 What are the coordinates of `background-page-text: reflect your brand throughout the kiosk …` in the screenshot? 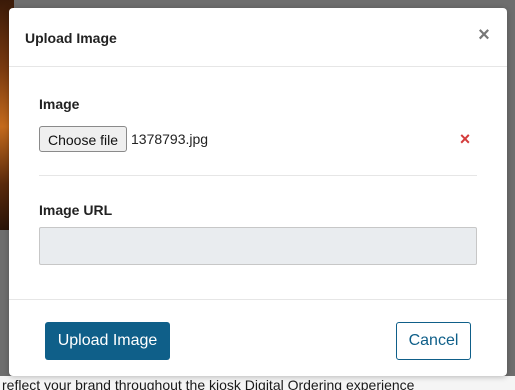 It's located at (257, 383).